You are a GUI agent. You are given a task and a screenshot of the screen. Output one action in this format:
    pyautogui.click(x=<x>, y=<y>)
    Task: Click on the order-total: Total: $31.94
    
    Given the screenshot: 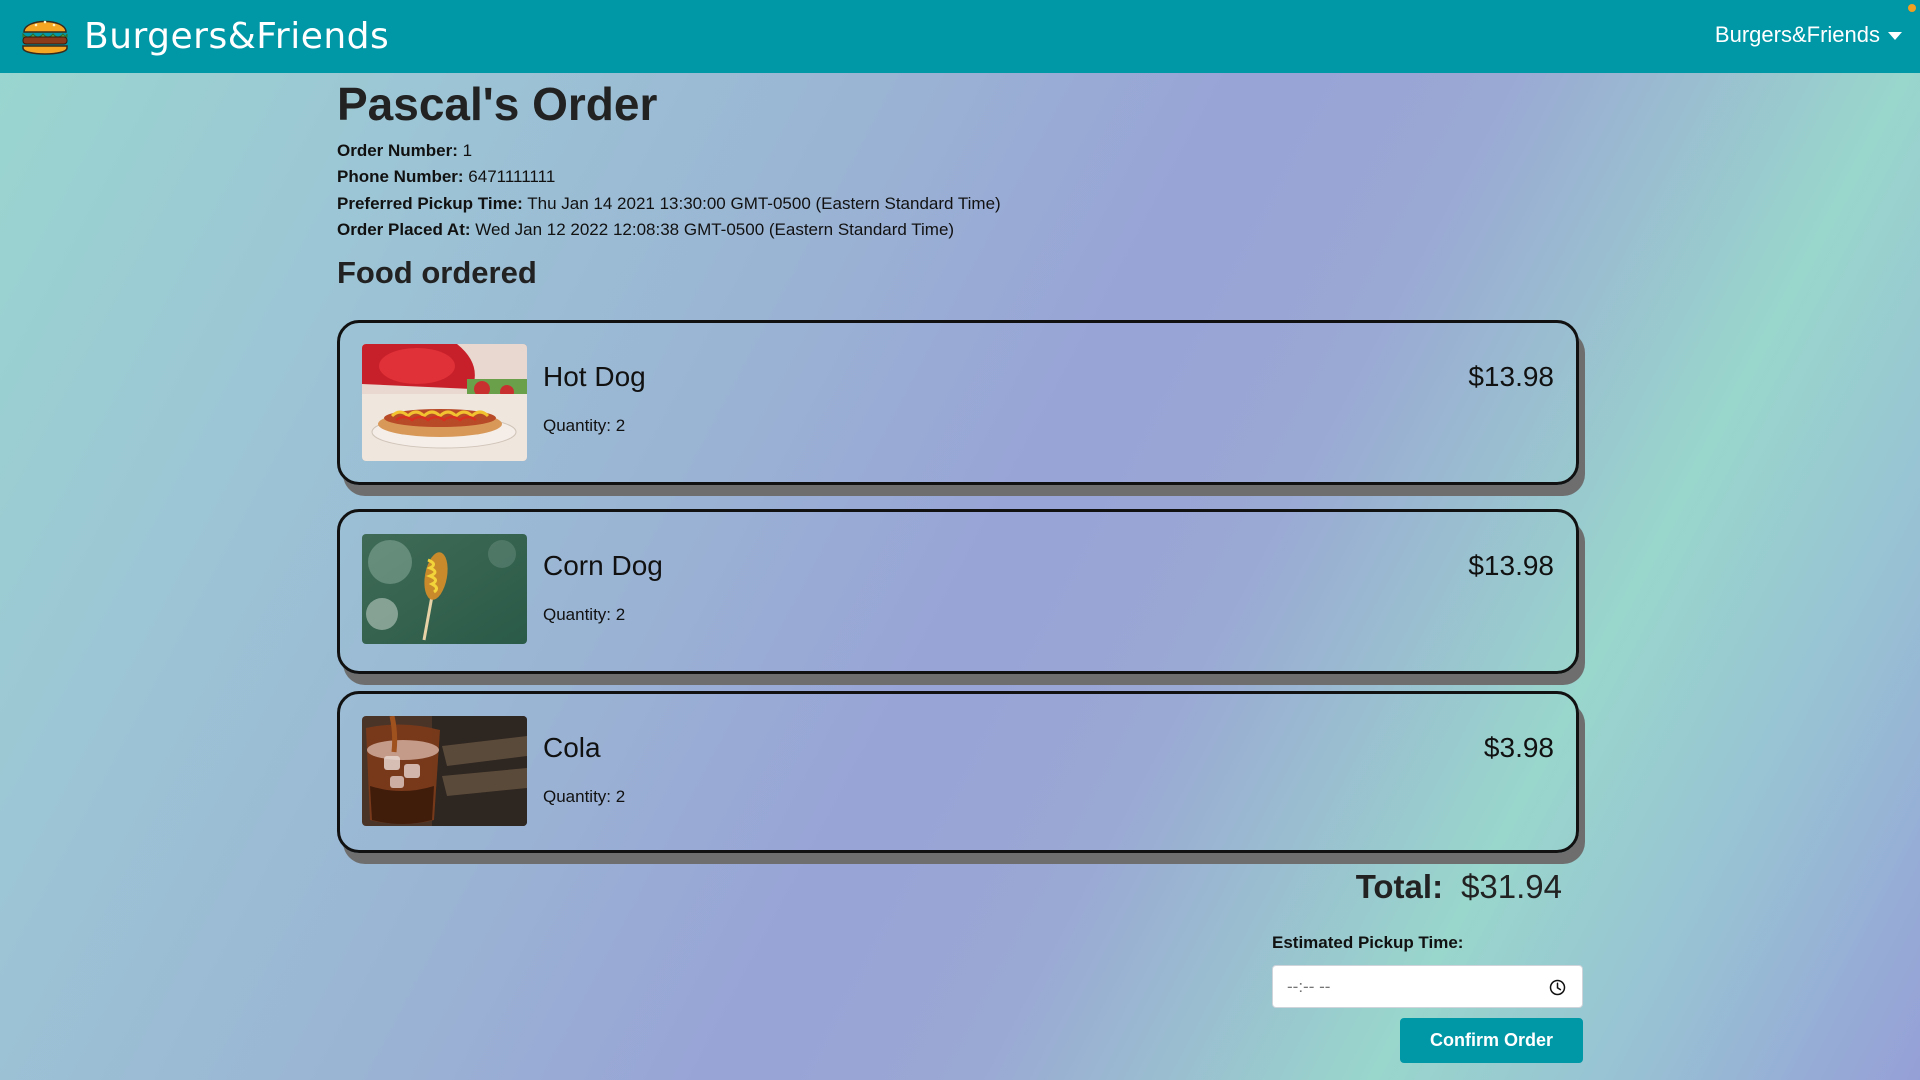 What is the action you would take?
    pyautogui.click(x=1459, y=887)
    